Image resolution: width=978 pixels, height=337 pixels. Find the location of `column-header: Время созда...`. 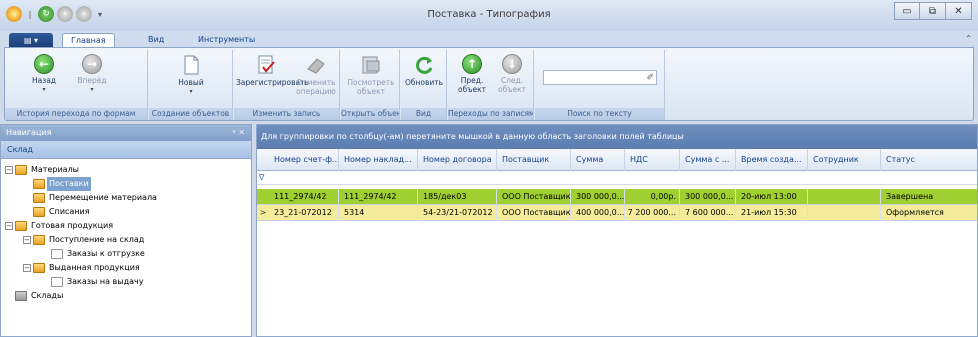

column-header: Время созда... is located at coordinates (772, 160).